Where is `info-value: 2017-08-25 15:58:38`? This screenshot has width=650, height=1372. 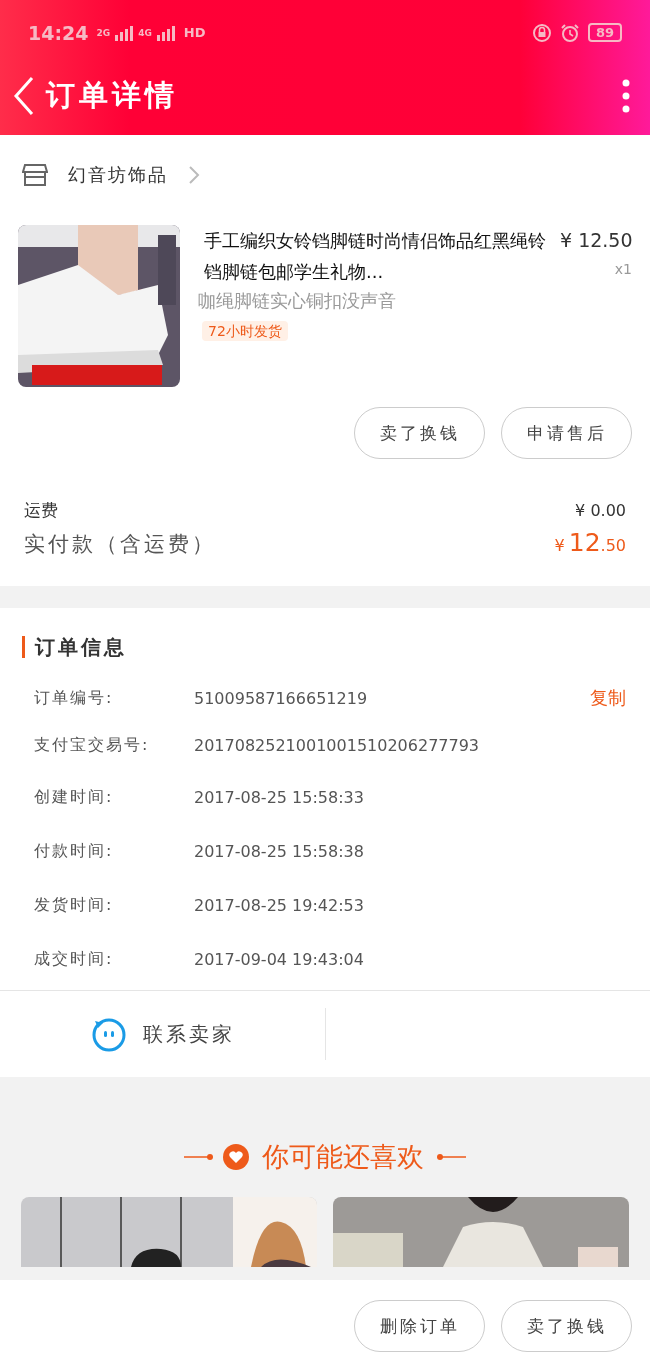 info-value: 2017-08-25 15:58:38 is located at coordinates (279, 851).